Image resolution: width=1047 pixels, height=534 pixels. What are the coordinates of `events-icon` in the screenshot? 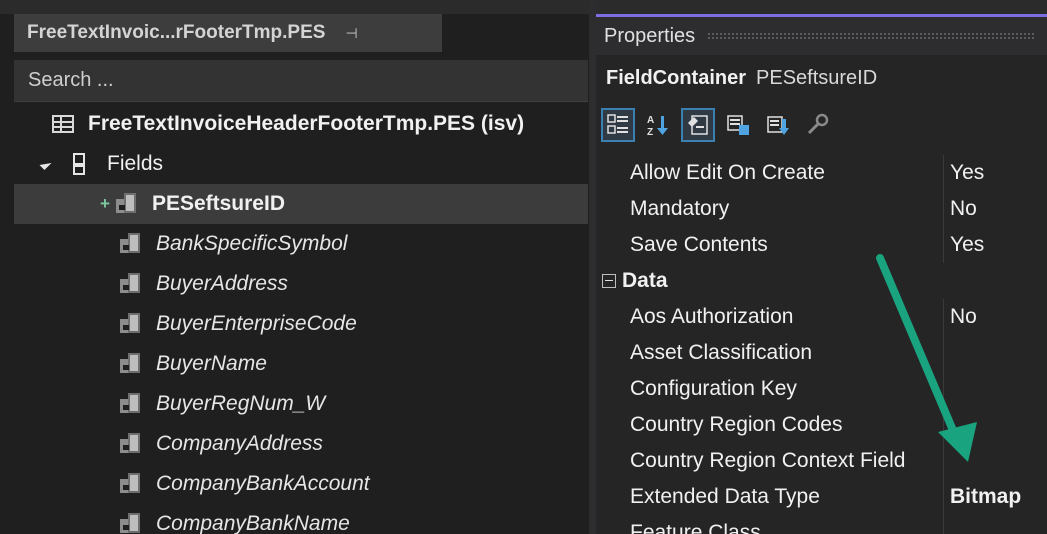 It's located at (738, 125).